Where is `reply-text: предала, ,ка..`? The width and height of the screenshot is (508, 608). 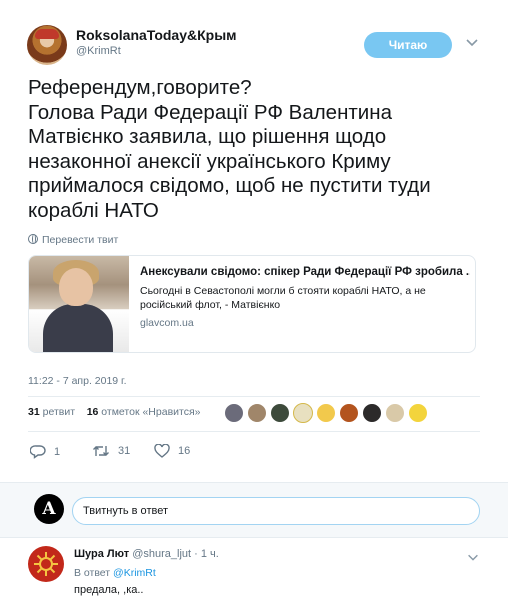
reply-text: предала, ,ка.. is located at coordinates (109, 590).